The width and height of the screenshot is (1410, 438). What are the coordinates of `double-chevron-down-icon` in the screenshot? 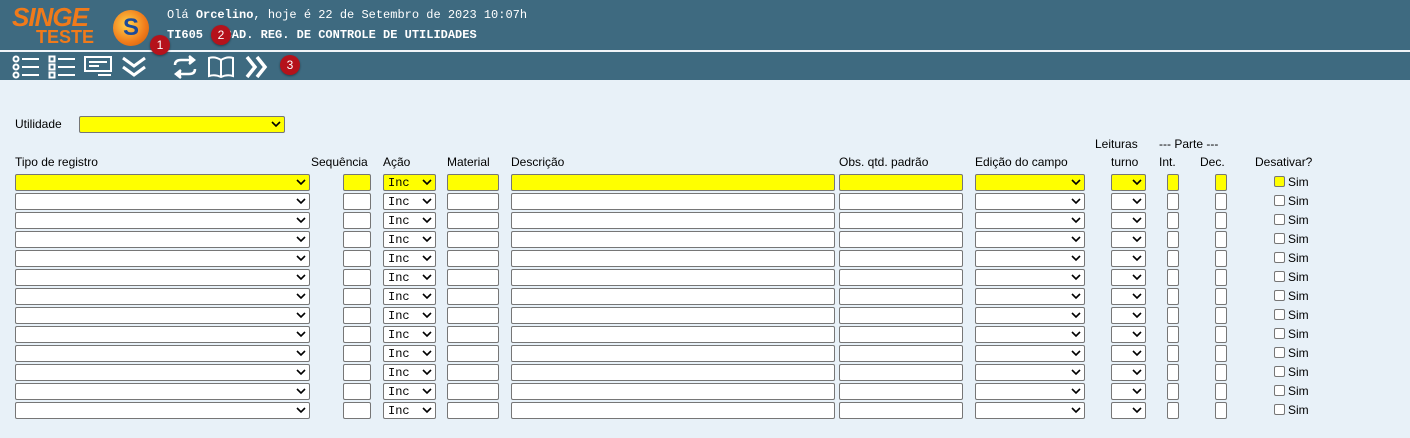 It's located at (134, 67).